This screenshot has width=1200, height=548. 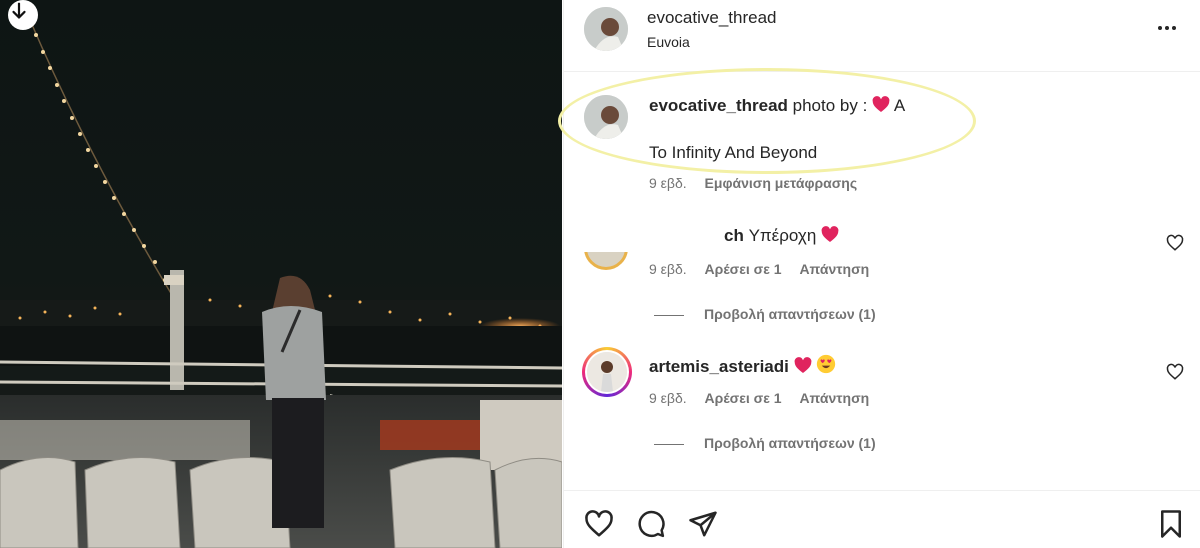 I want to click on comment-line: artemis_asteriadi, so click(x=742, y=365).